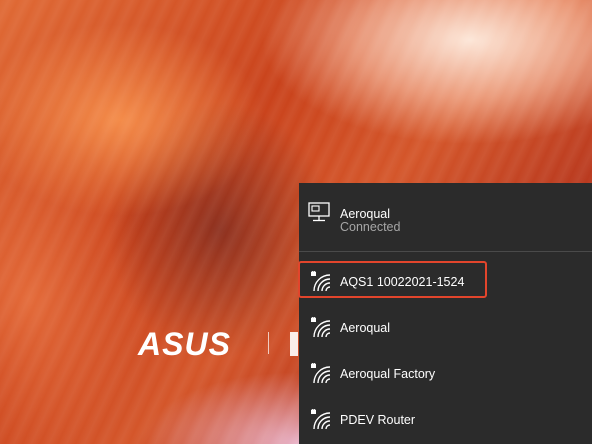 The width and height of the screenshot is (592, 444). What do you see at coordinates (445, 420) in the screenshot?
I see `network-item-pdev-router: PDEV Router` at bounding box center [445, 420].